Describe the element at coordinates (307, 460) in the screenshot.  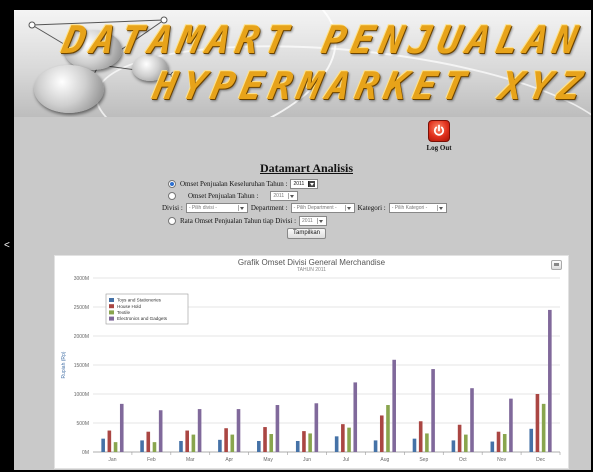
I see `x-tick-label: Jun` at that location.